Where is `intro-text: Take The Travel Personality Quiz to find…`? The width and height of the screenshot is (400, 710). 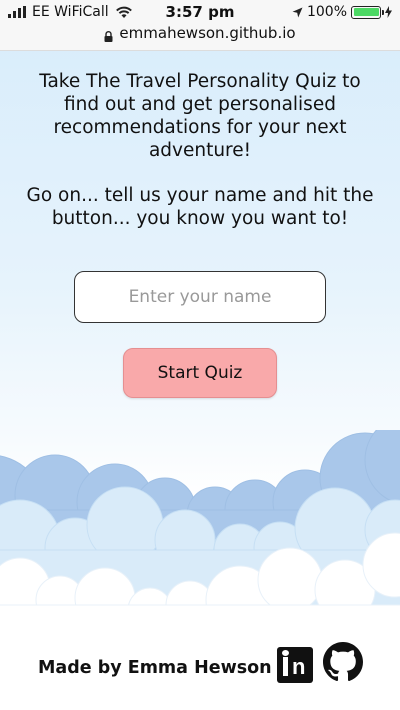 intro-text: Take The Travel Personality Quiz to find… is located at coordinates (200, 116).